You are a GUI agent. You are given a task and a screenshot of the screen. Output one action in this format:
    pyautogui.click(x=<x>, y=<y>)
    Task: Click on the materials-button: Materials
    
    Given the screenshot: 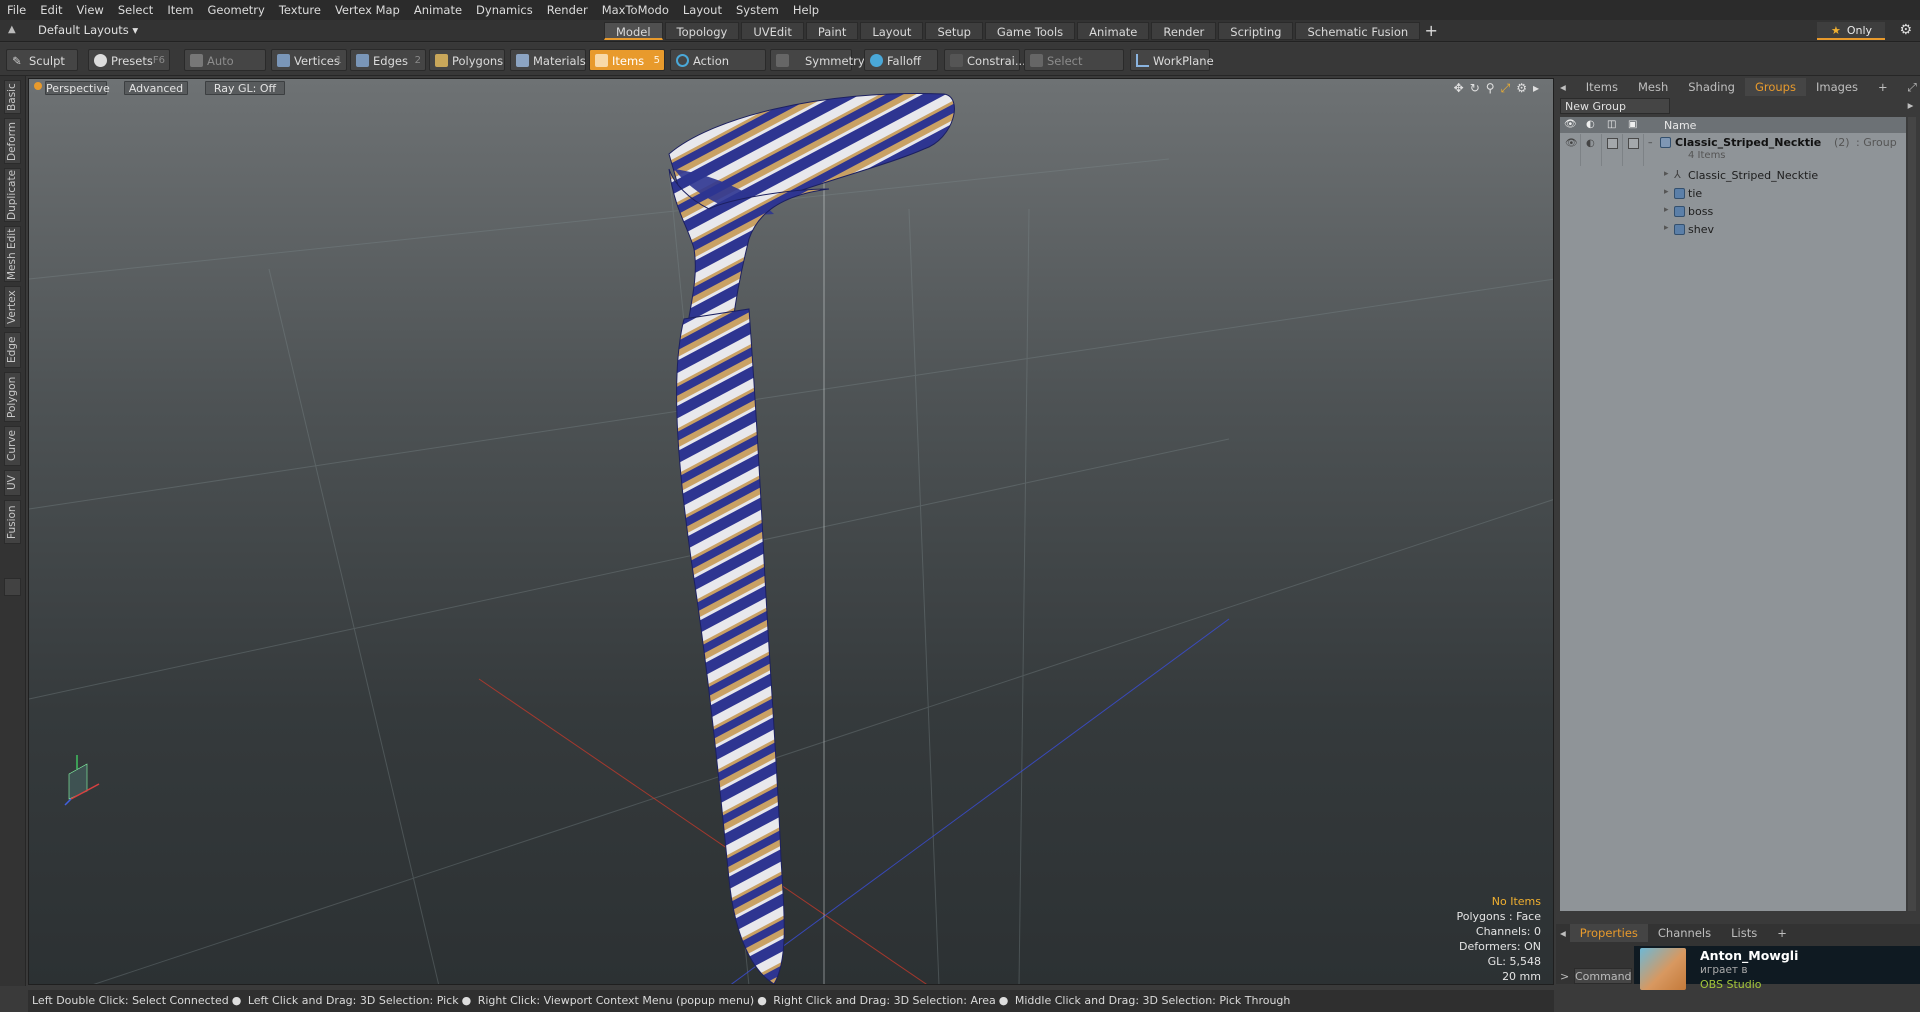 What is the action you would take?
    pyautogui.click(x=548, y=60)
    